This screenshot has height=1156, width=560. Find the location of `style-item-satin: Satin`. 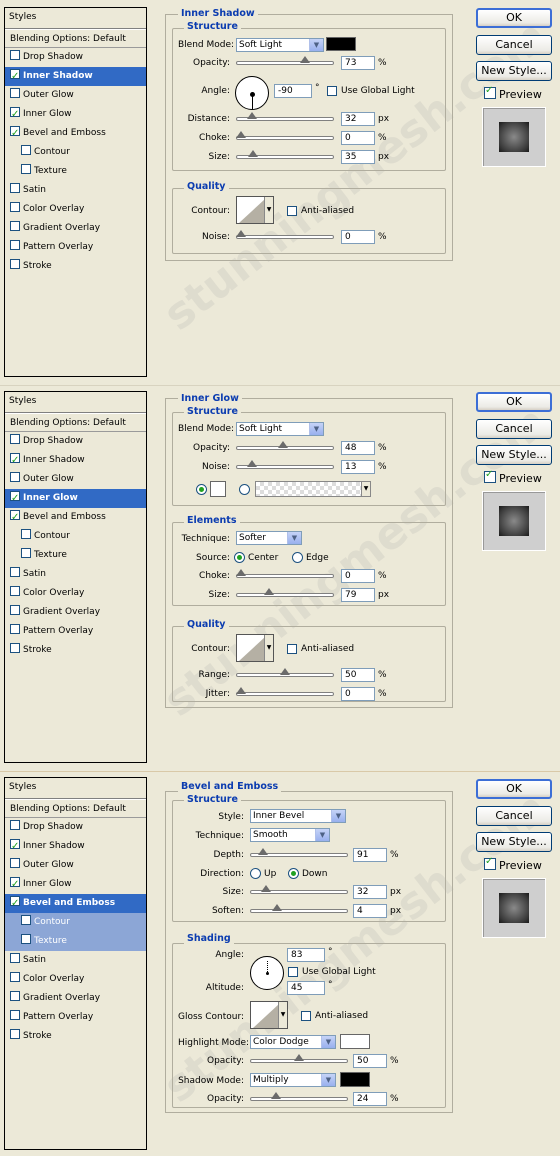

style-item-satin: Satin is located at coordinates (75, 574).